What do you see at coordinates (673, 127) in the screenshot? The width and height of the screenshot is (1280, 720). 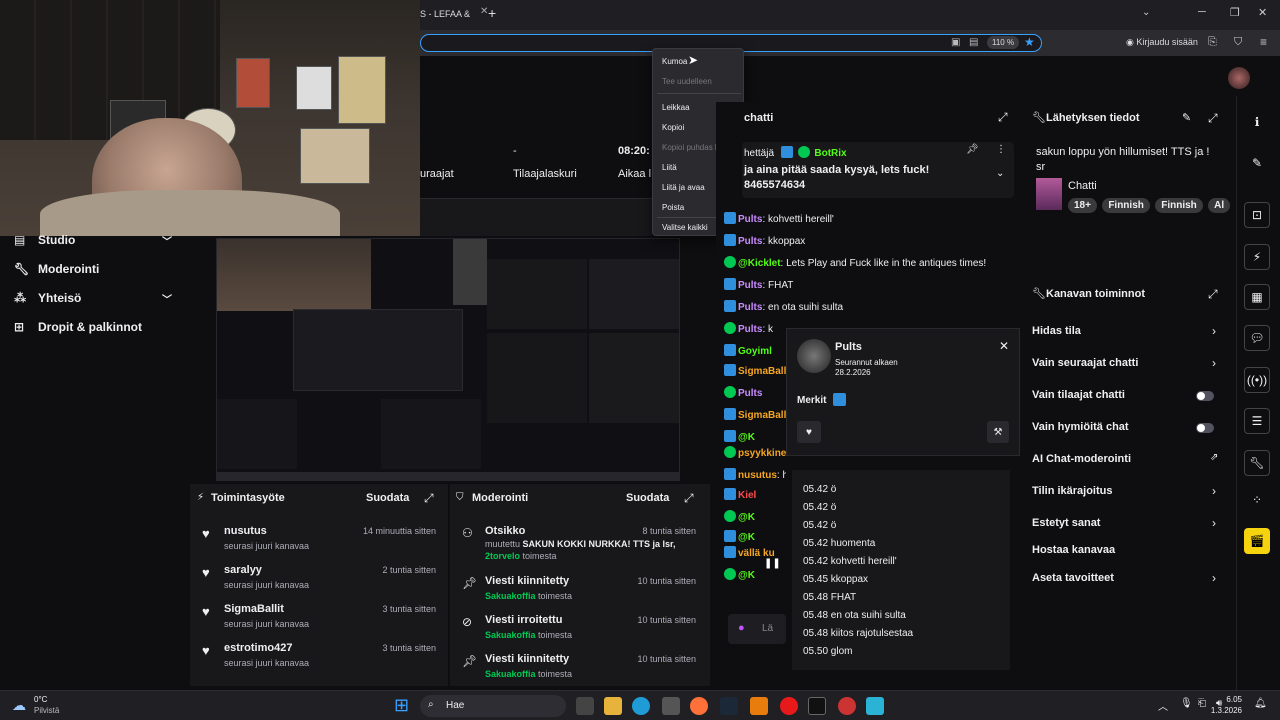 I see `menu-item-copy: Kopioi` at bounding box center [673, 127].